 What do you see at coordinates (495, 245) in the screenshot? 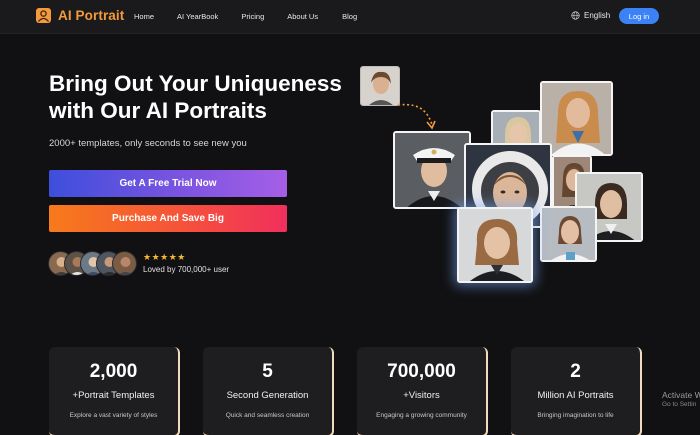
I see `portrait-photo-highlight` at bounding box center [495, 245].